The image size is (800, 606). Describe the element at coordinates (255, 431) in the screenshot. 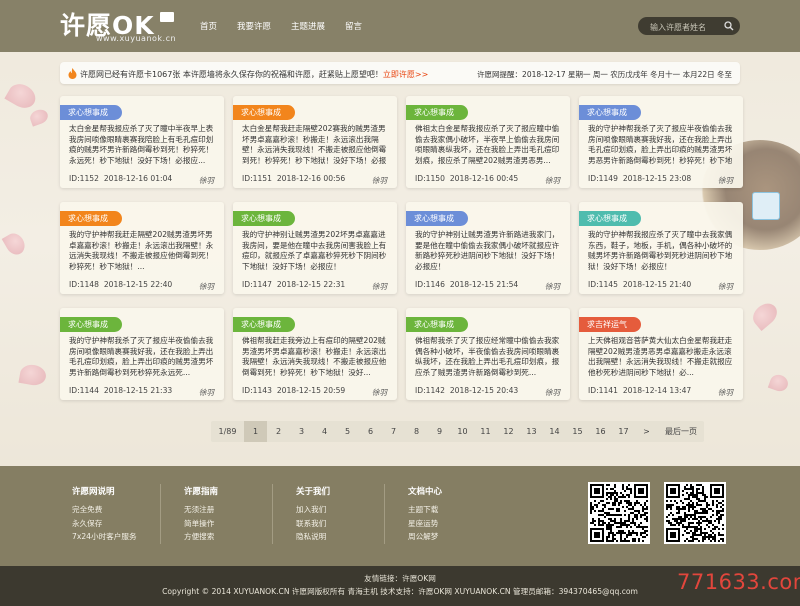

I see `page-link: 1` at that location.